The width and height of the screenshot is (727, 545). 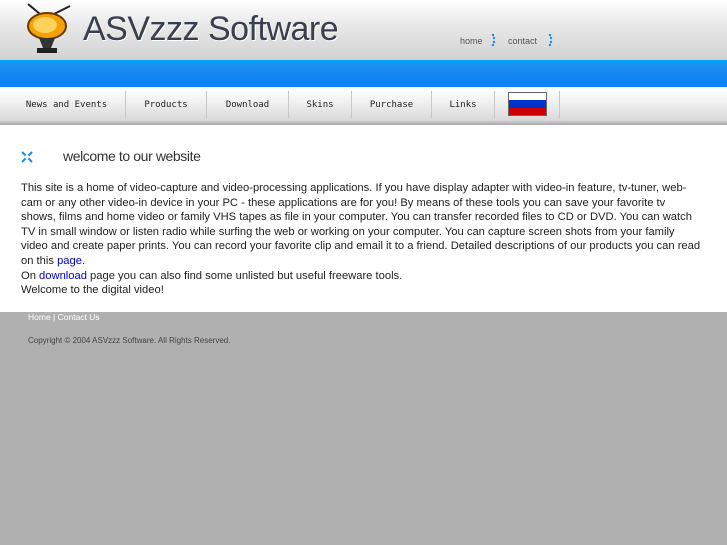 I want to click on intro-paragraph-end: ., so click(x=83, y=260).